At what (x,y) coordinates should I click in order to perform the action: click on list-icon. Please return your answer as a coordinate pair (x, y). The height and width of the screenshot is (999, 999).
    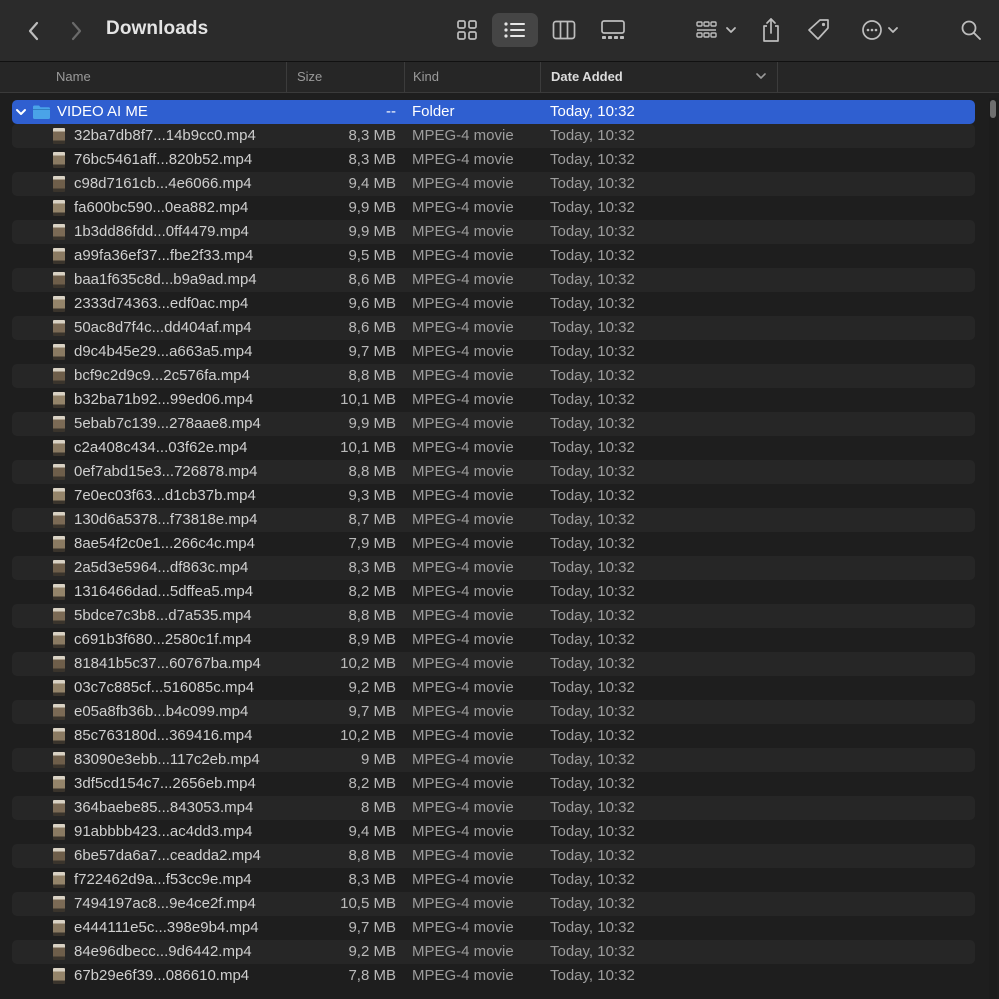
    Looking at the image, I should click on (514, 30).